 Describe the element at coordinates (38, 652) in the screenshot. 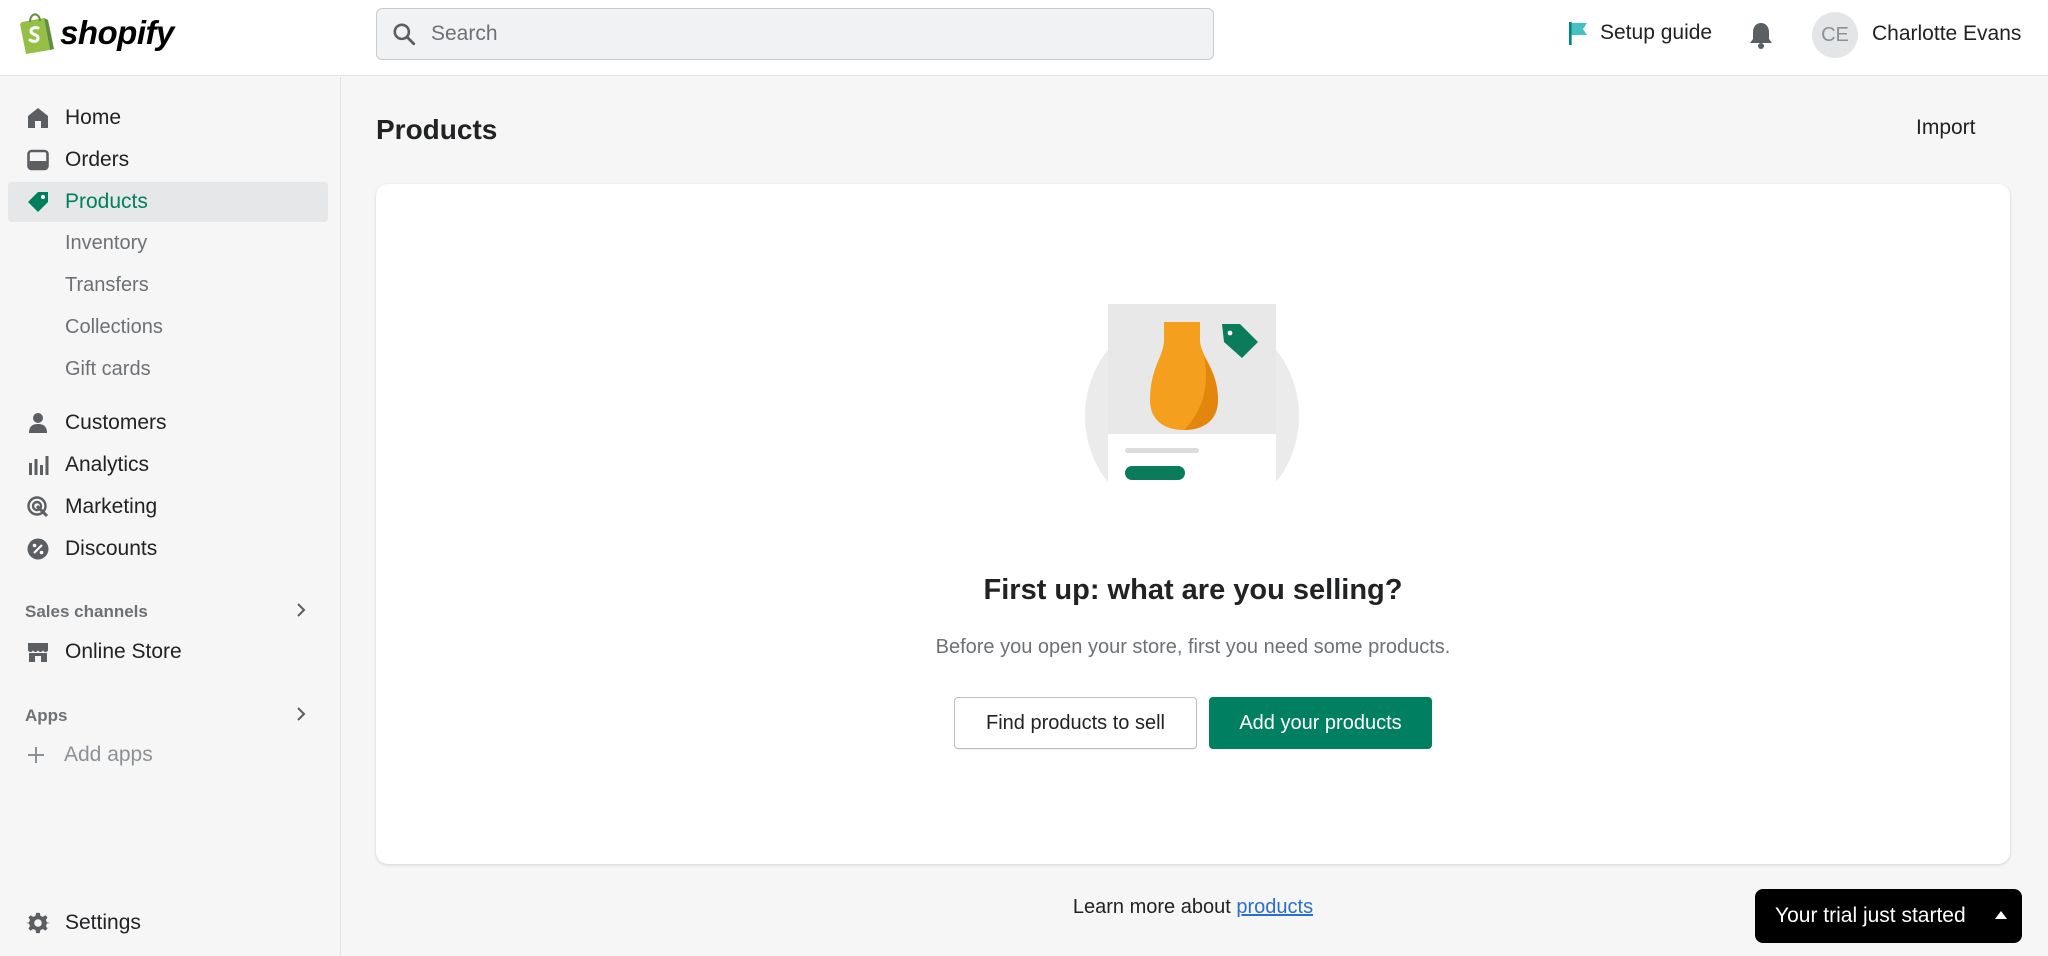

I see `store-icon` at that location.